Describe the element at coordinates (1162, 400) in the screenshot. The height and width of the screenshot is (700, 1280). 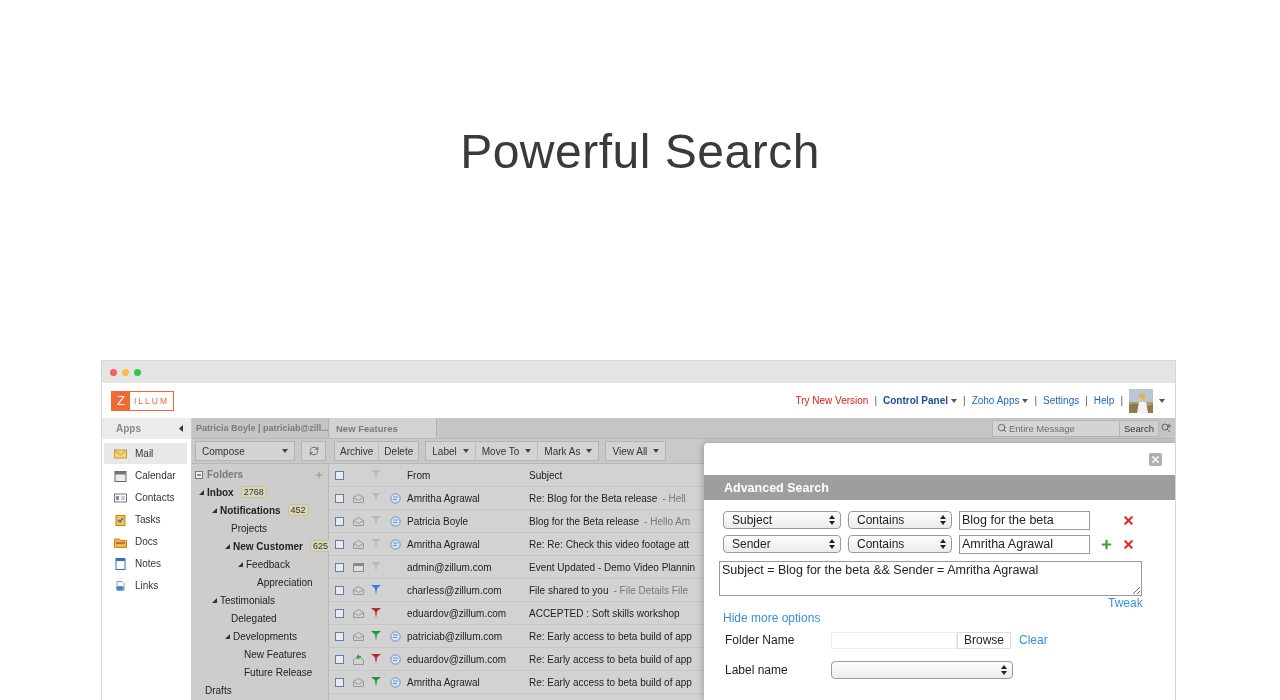
I see `caret-icon` at that location.